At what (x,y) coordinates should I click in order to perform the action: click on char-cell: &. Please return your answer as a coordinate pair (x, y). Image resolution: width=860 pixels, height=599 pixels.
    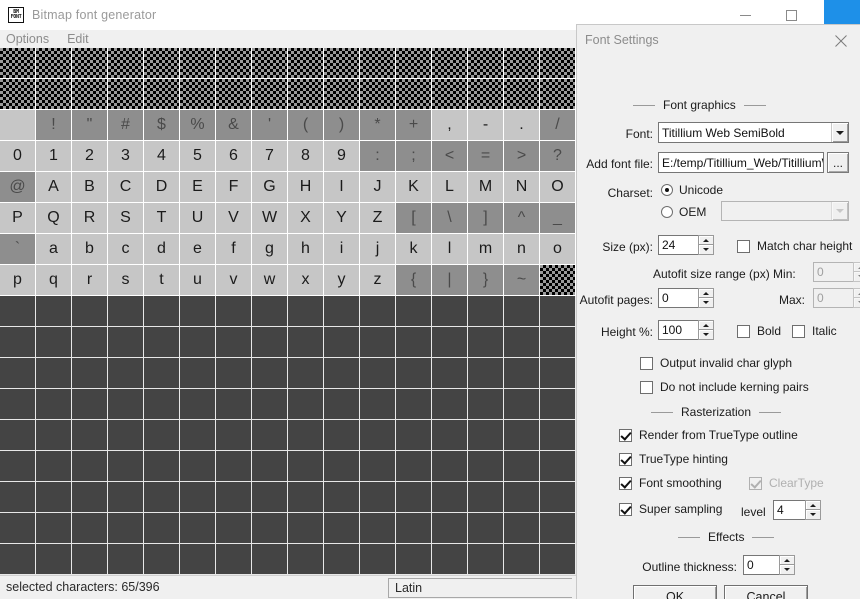
    Looking at the image, I should click on (234, 125).